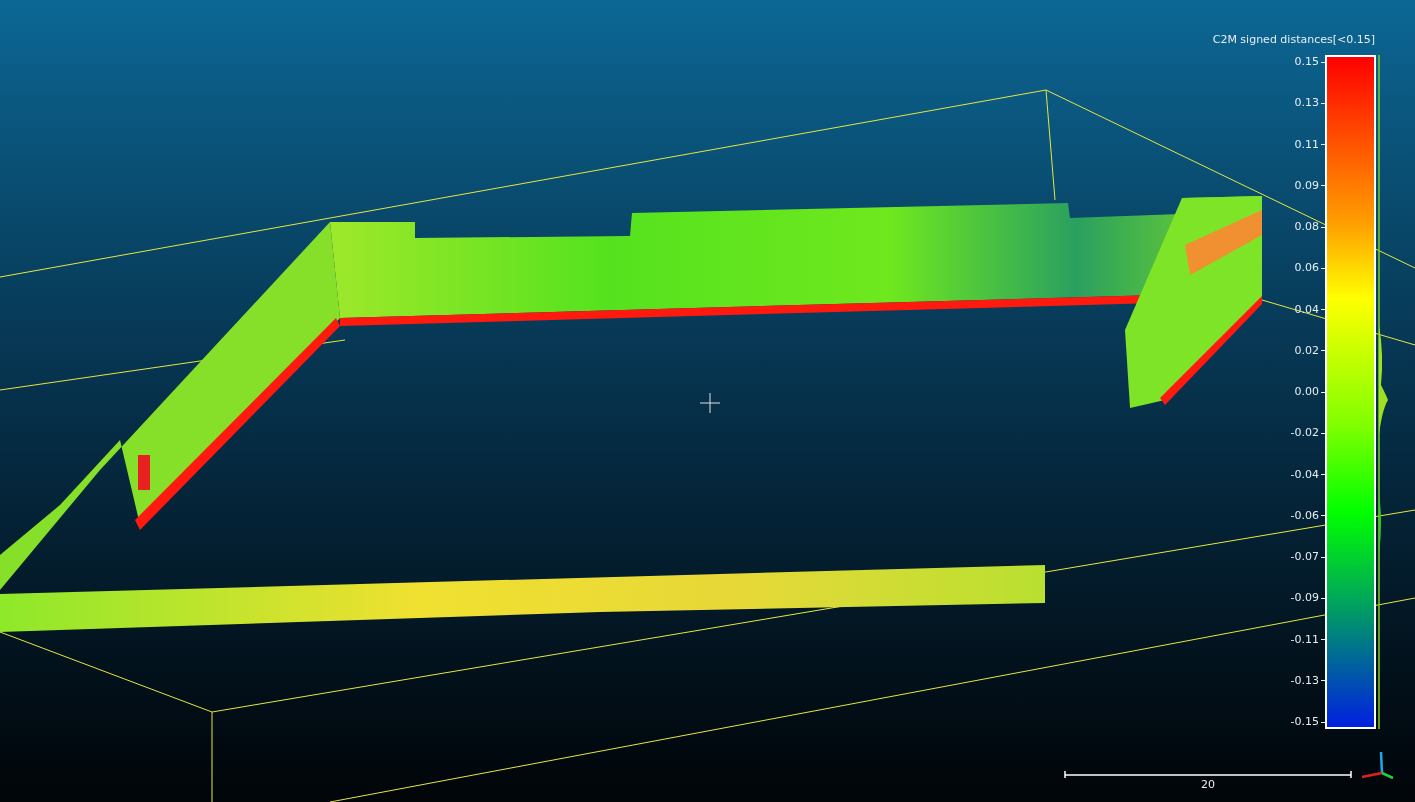 This screenshot has width=1415, height=802. Describe the element at coordinates (1304, 639) in the screenshot. I see `tick-label: -0.11` at that location.